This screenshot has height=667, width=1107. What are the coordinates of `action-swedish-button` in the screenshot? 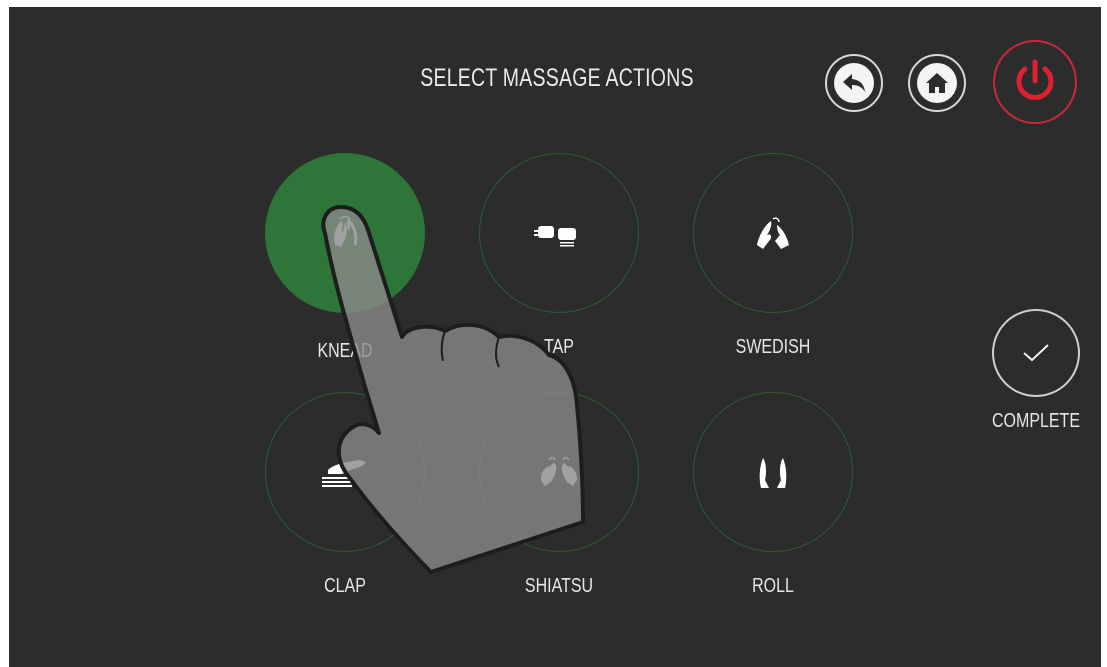 It's located at (773, 233).